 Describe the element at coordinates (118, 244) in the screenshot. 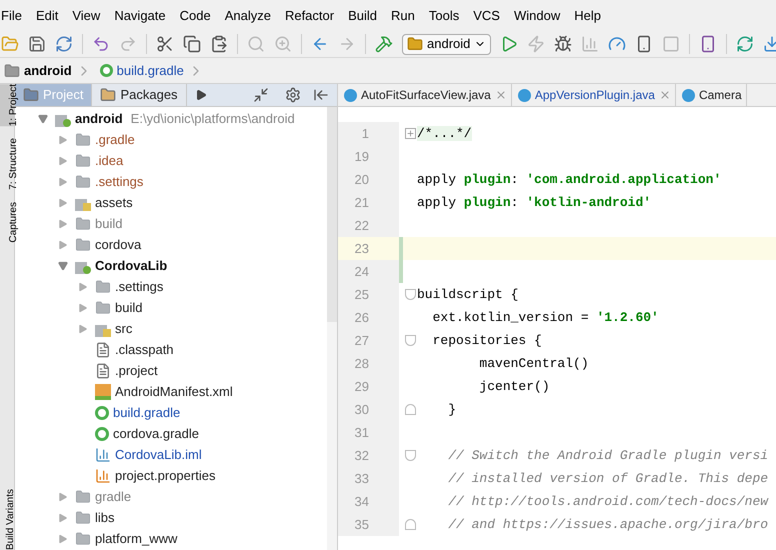

I see `tree-item: cordova` at that location.